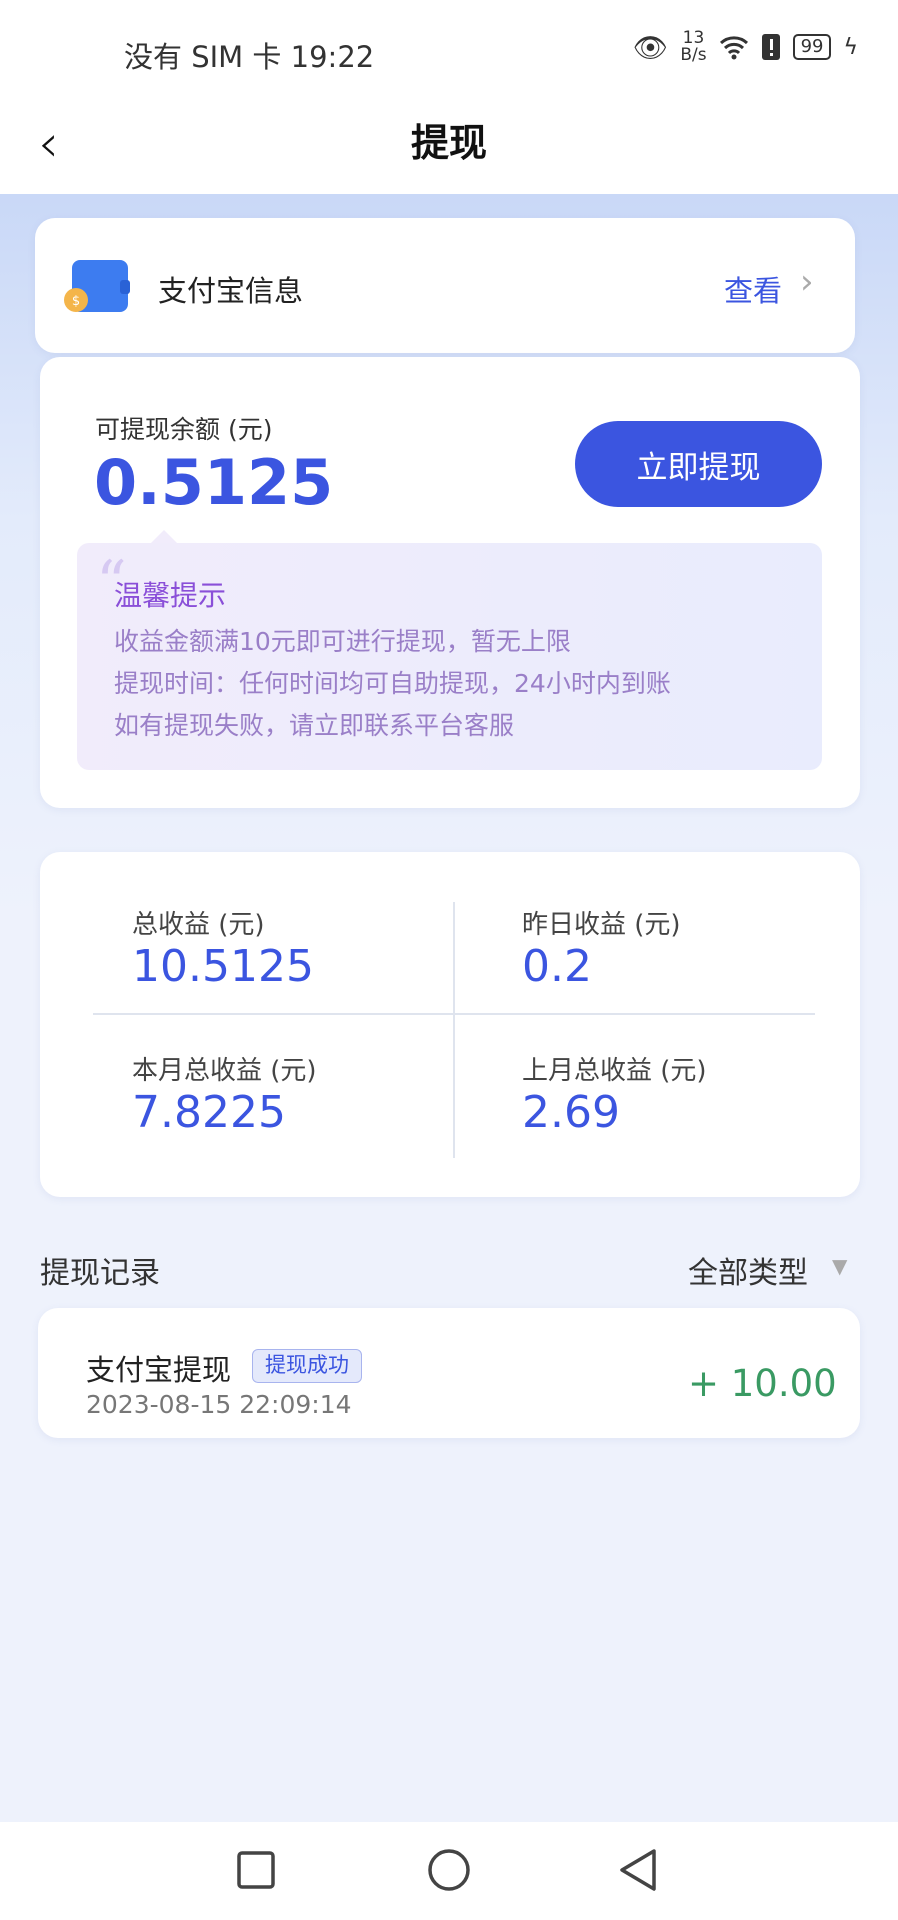 Image resolution: width=898 pixels, height=1920 pixels. I want to click on tips-pointer, so click(164, 537).